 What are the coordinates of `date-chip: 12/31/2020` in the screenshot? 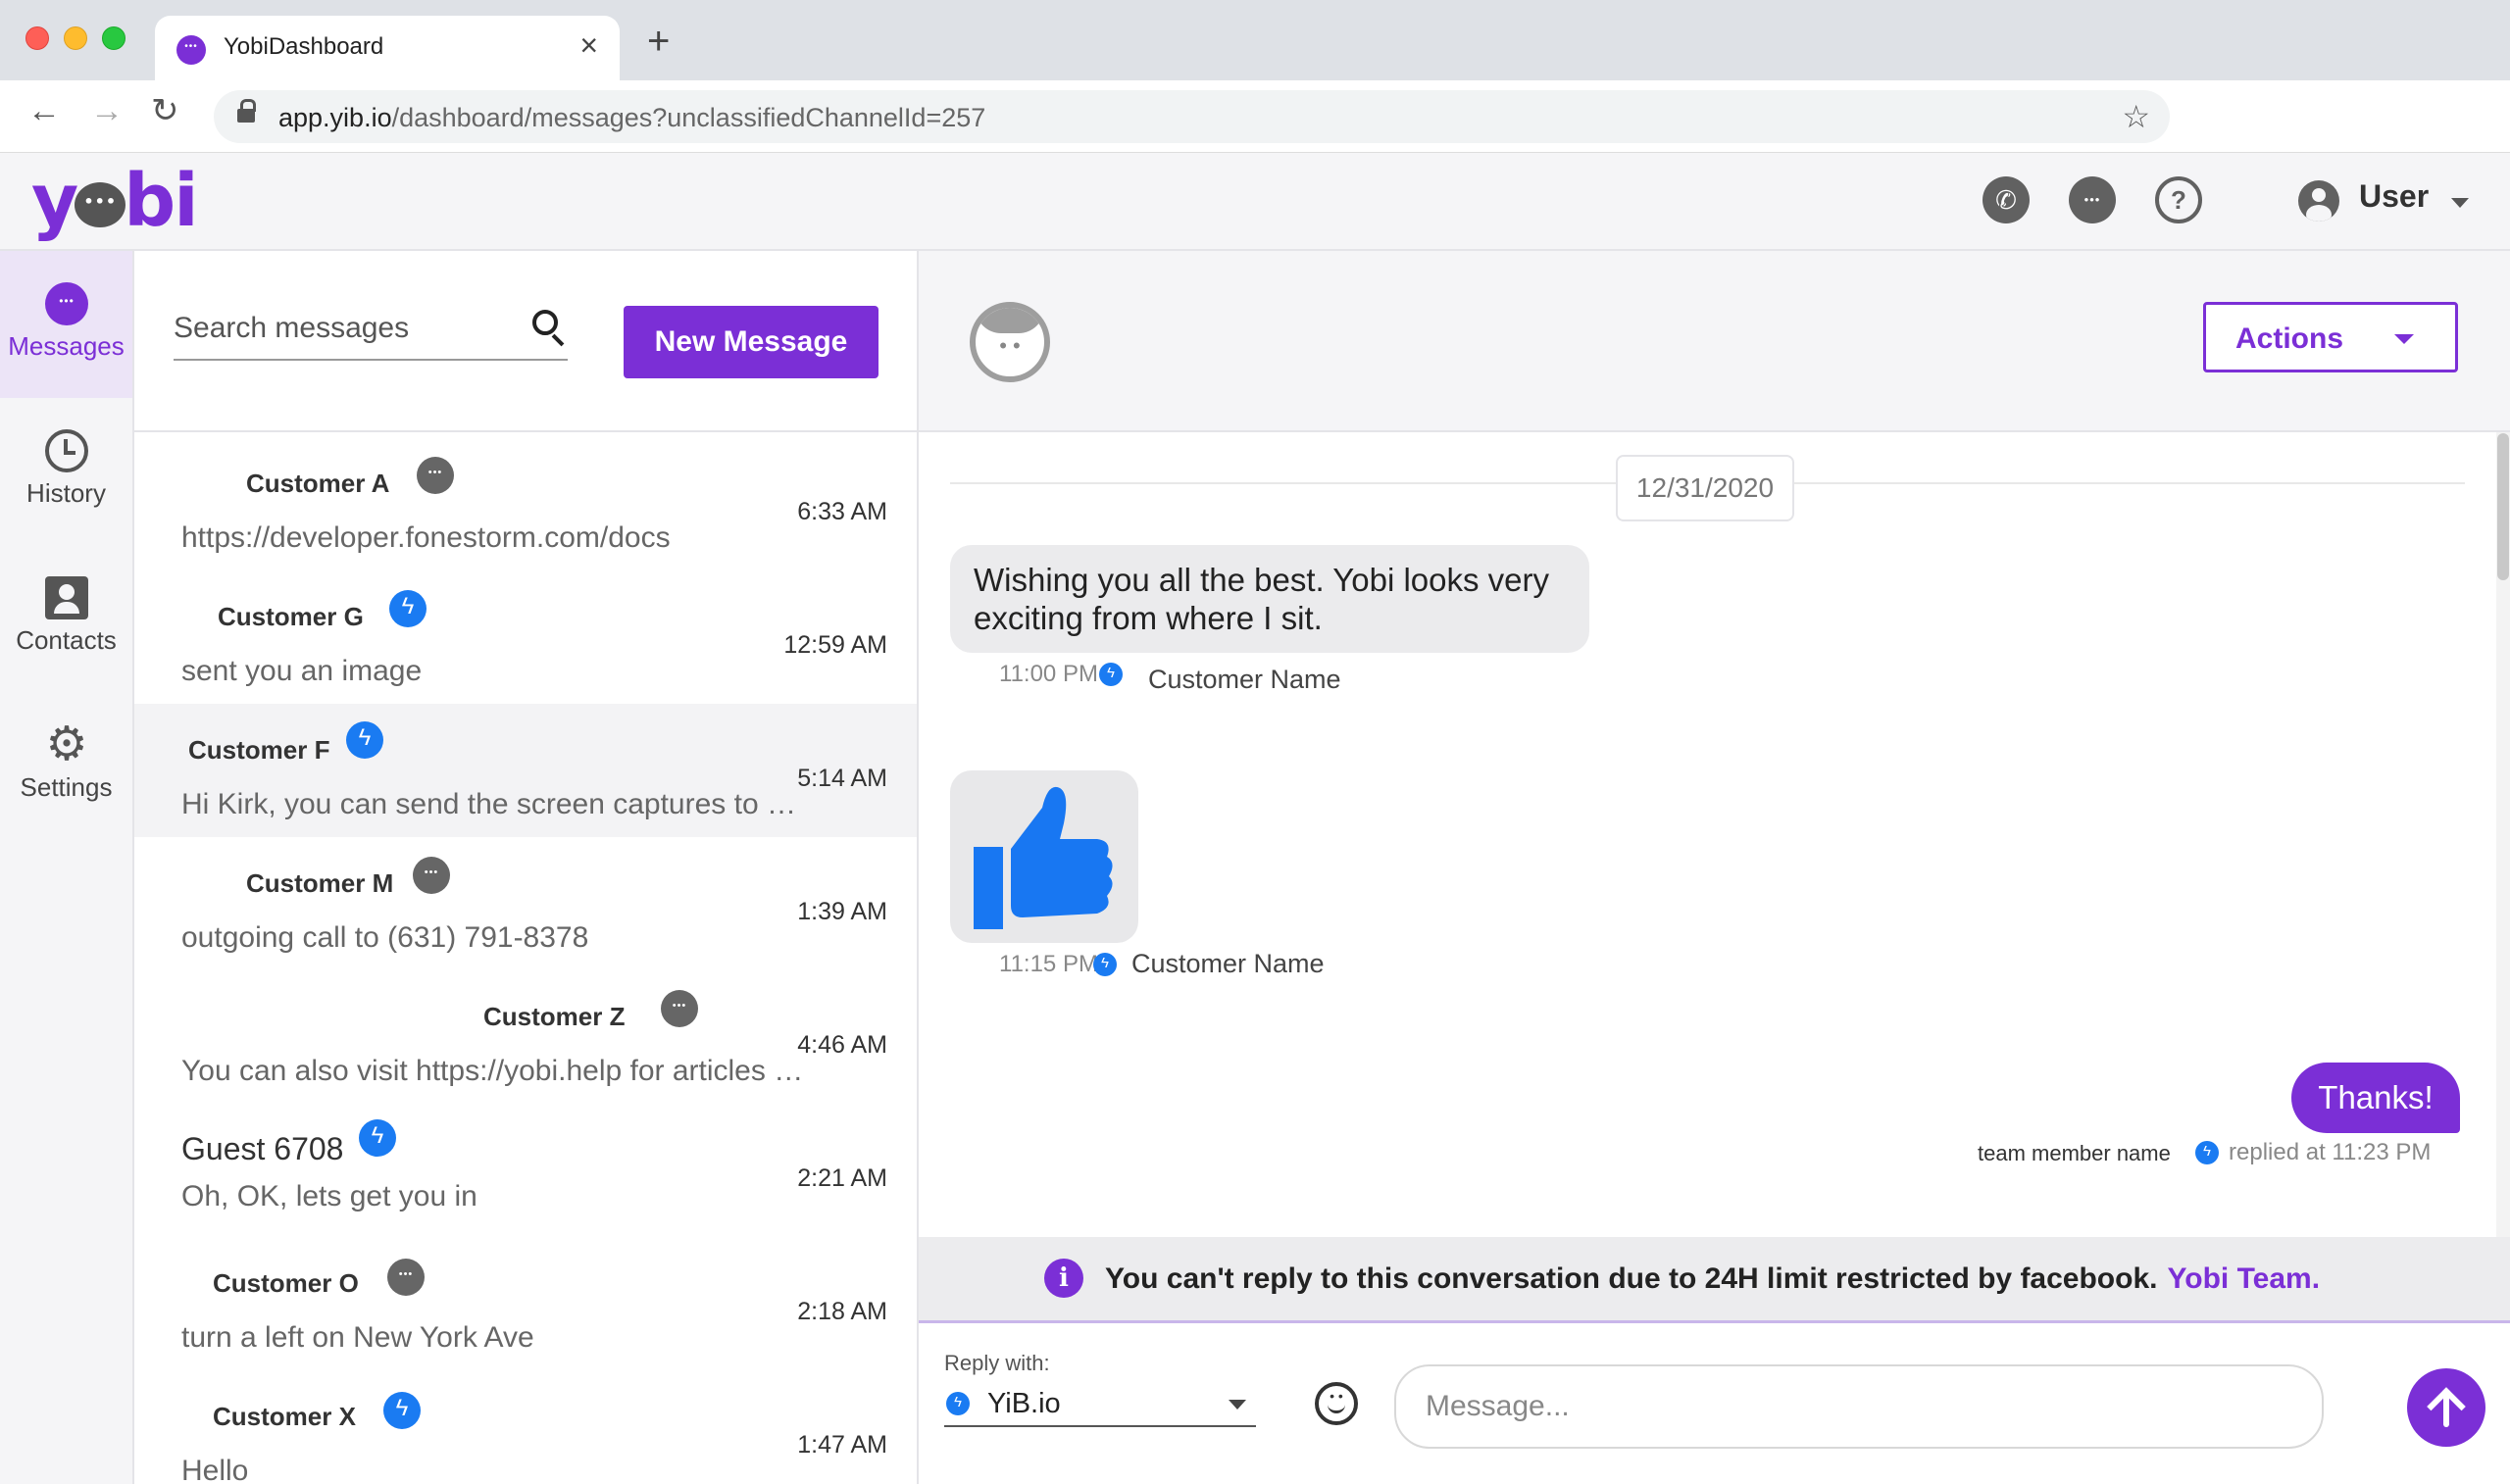 It's located at (1705, 488).